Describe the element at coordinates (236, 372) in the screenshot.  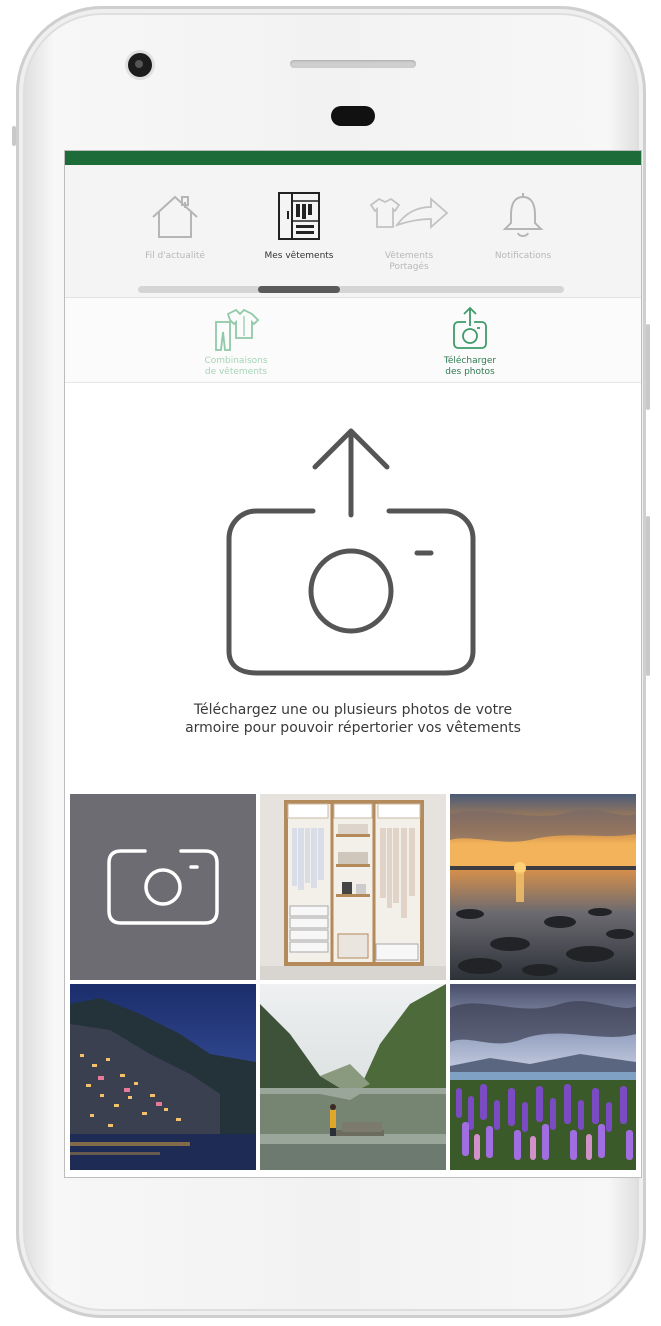
I see `subtab-outfits-label-line2: de vêtements` at that location.